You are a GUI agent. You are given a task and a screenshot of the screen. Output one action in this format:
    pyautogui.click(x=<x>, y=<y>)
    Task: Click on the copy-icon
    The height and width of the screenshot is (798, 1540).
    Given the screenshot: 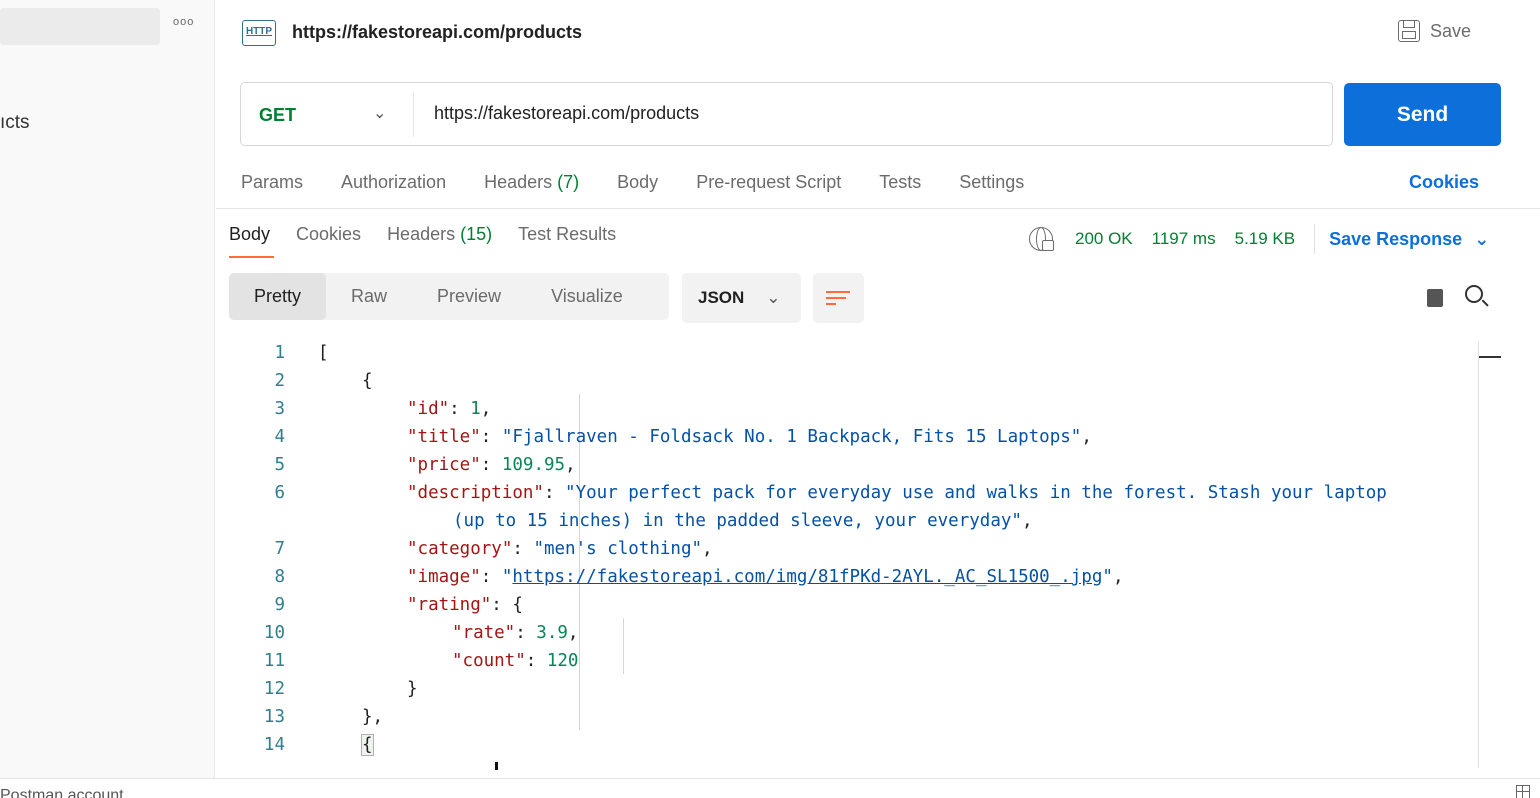 What is the action you would take?
    pyautogui.click(x=1439, y=296)
    